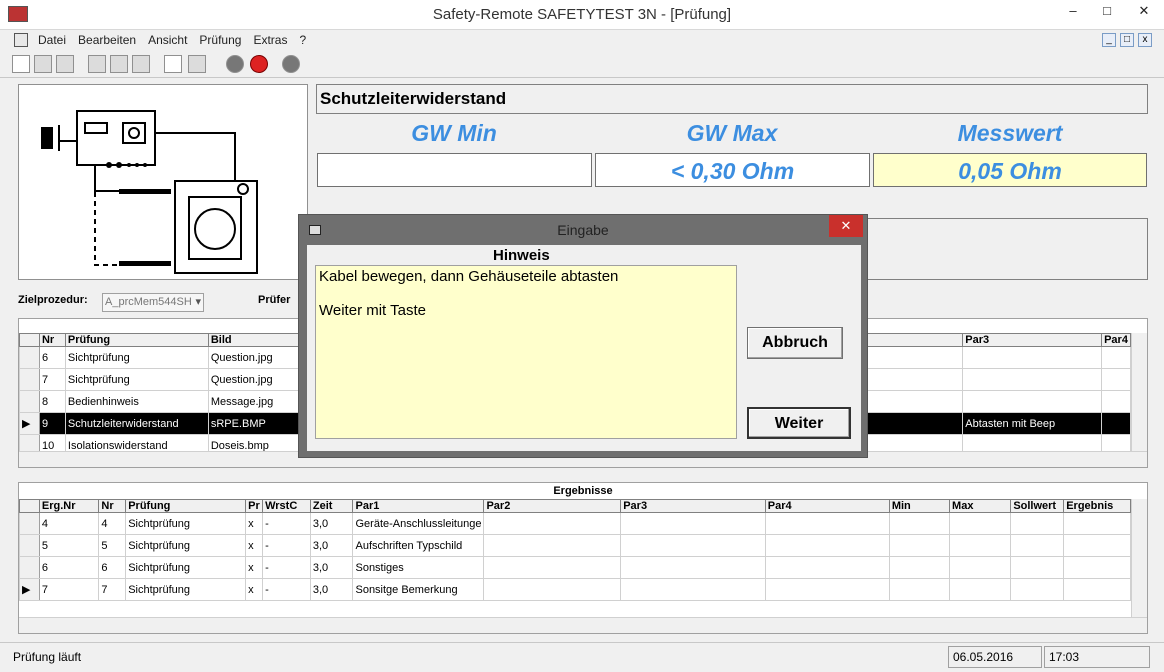  Describe the element at coordinates (1073, 12) in the screenshot. I see `minimize-button: –` at that location.